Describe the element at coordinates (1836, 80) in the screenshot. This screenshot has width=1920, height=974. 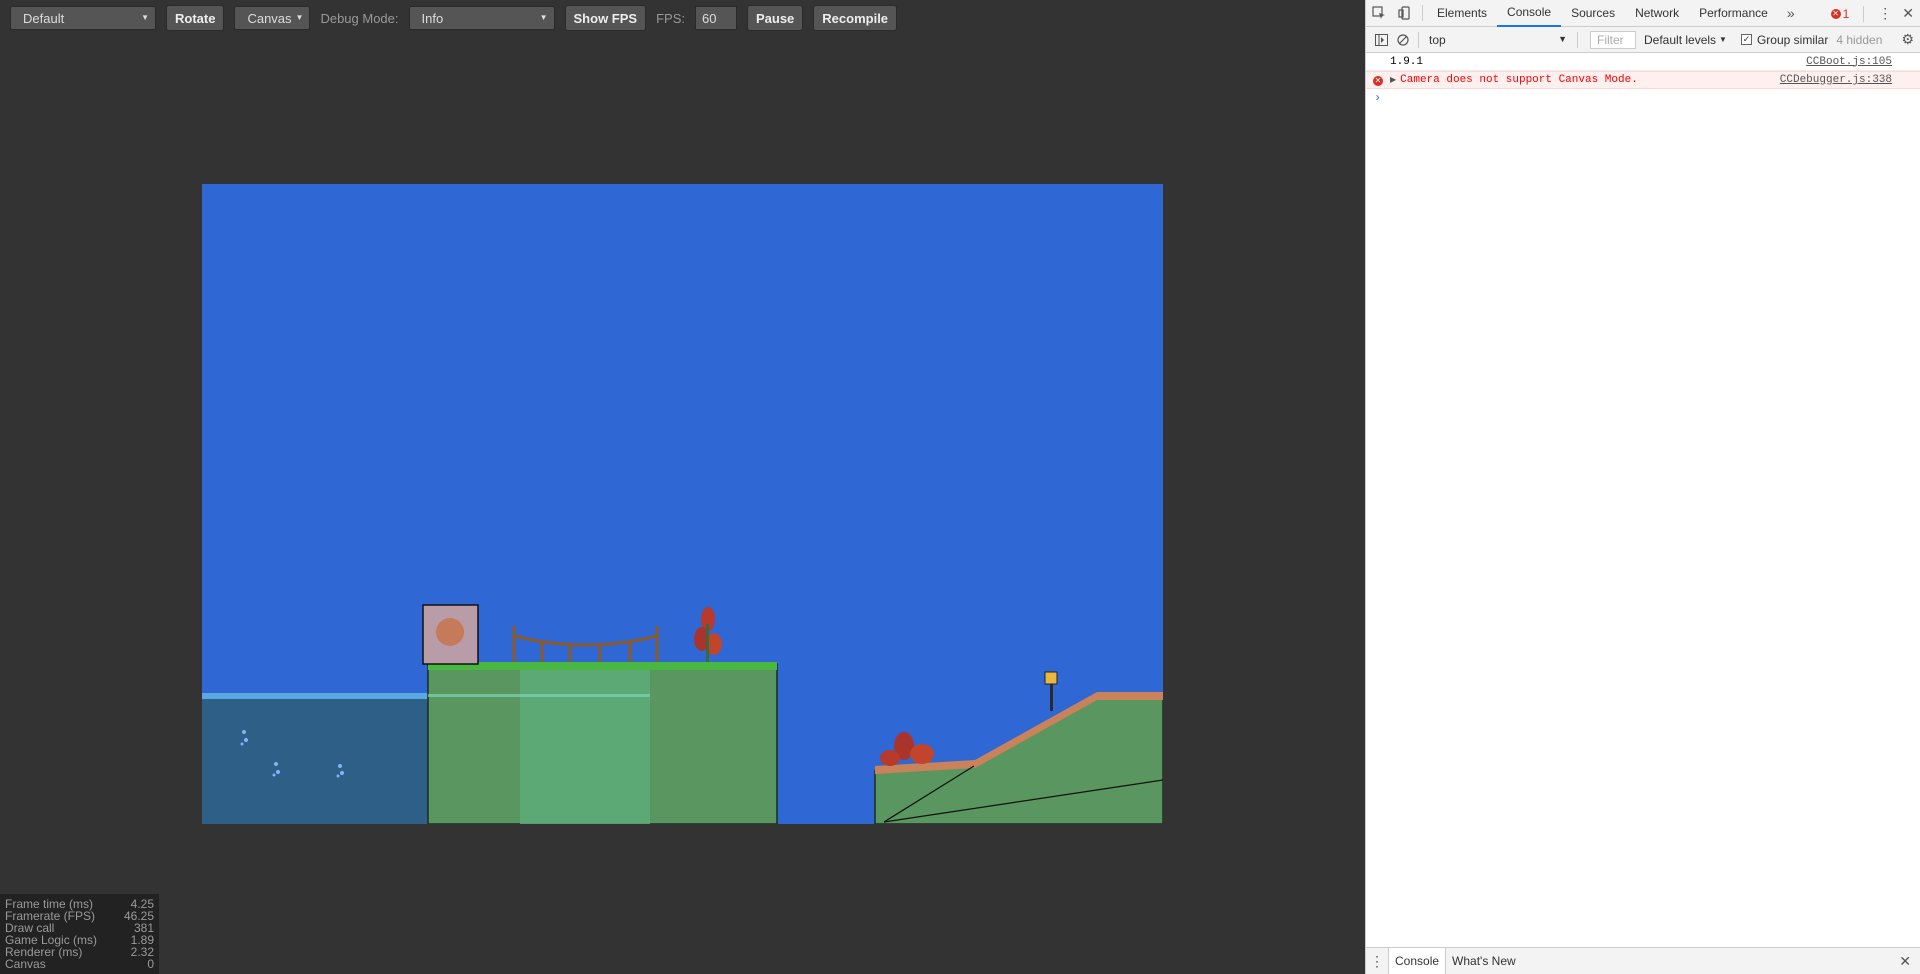
I see `source-link: CCDebugger.js:338` at that location.